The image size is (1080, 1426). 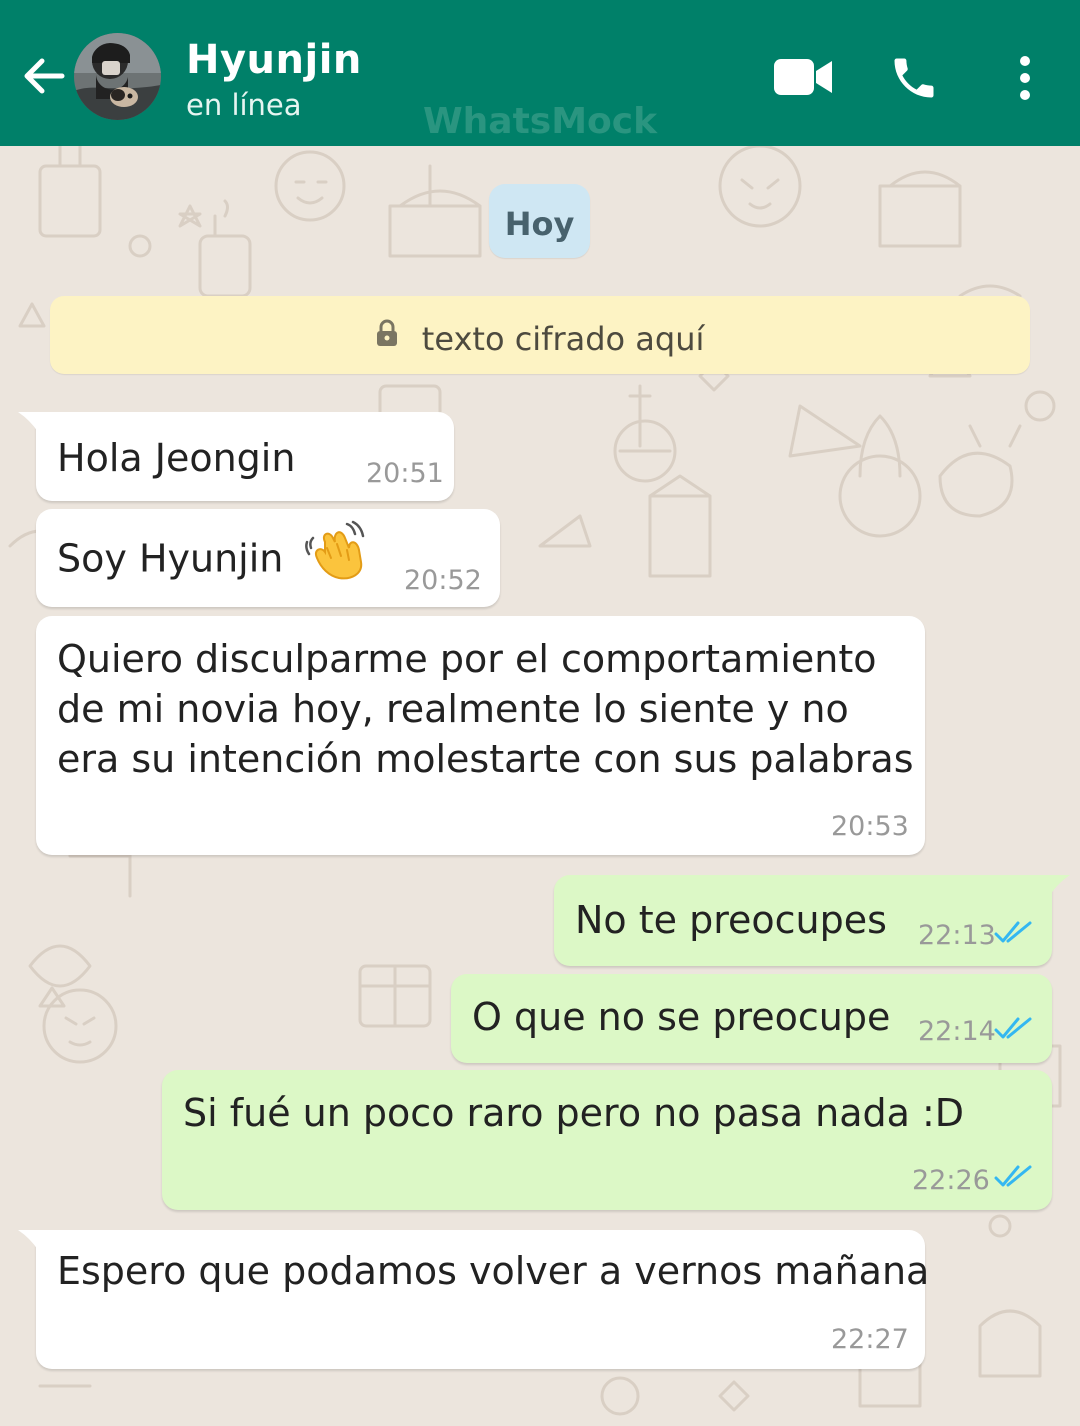 I want to click on message-time: 22:26, so click(x=951, y=1180).